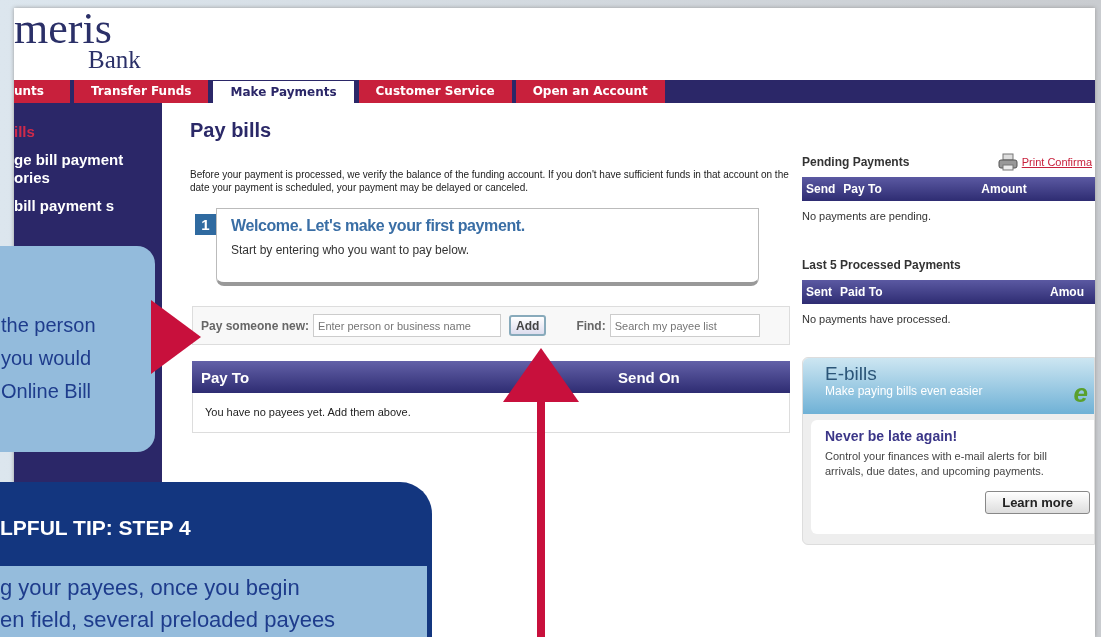 The height and width of the screenshot is (637, 1101). Describe the element at coordinates (881, 265) in the screenshot. I see `section-title: Last 5 Processed Payments` at that location.